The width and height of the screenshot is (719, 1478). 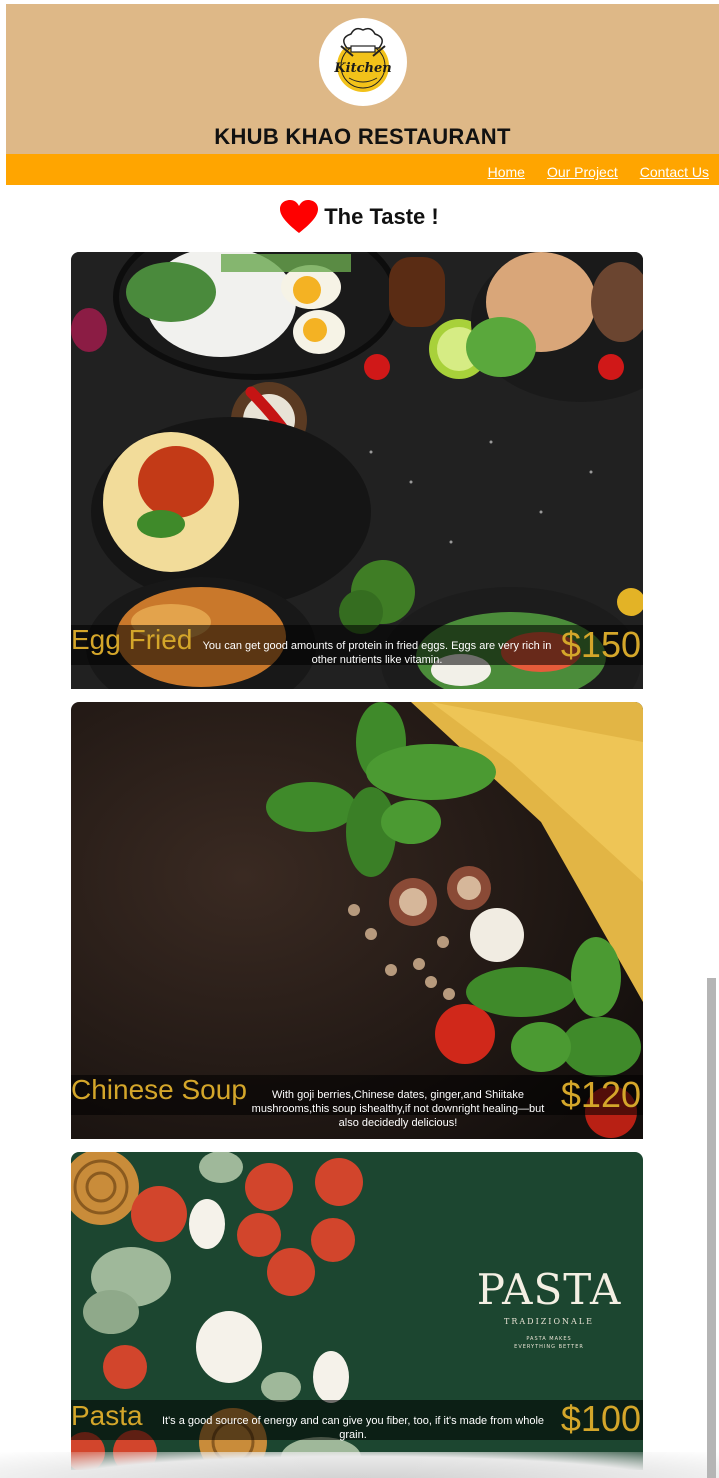 I want to click on logo-wordmark: Kitchen, so click(x=362, y=68).